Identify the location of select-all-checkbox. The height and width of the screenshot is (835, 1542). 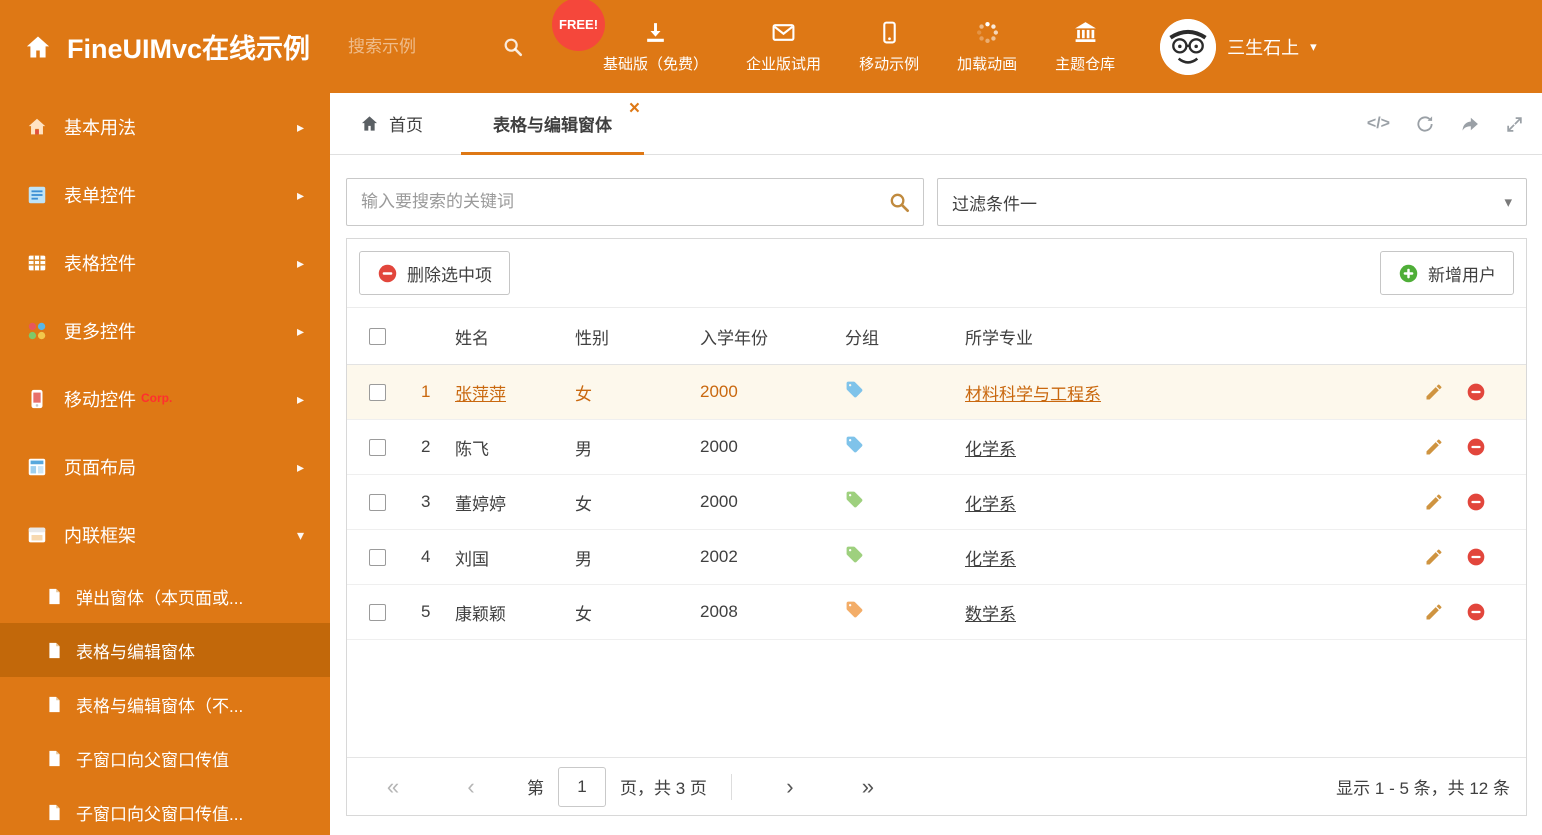
(377, 336).